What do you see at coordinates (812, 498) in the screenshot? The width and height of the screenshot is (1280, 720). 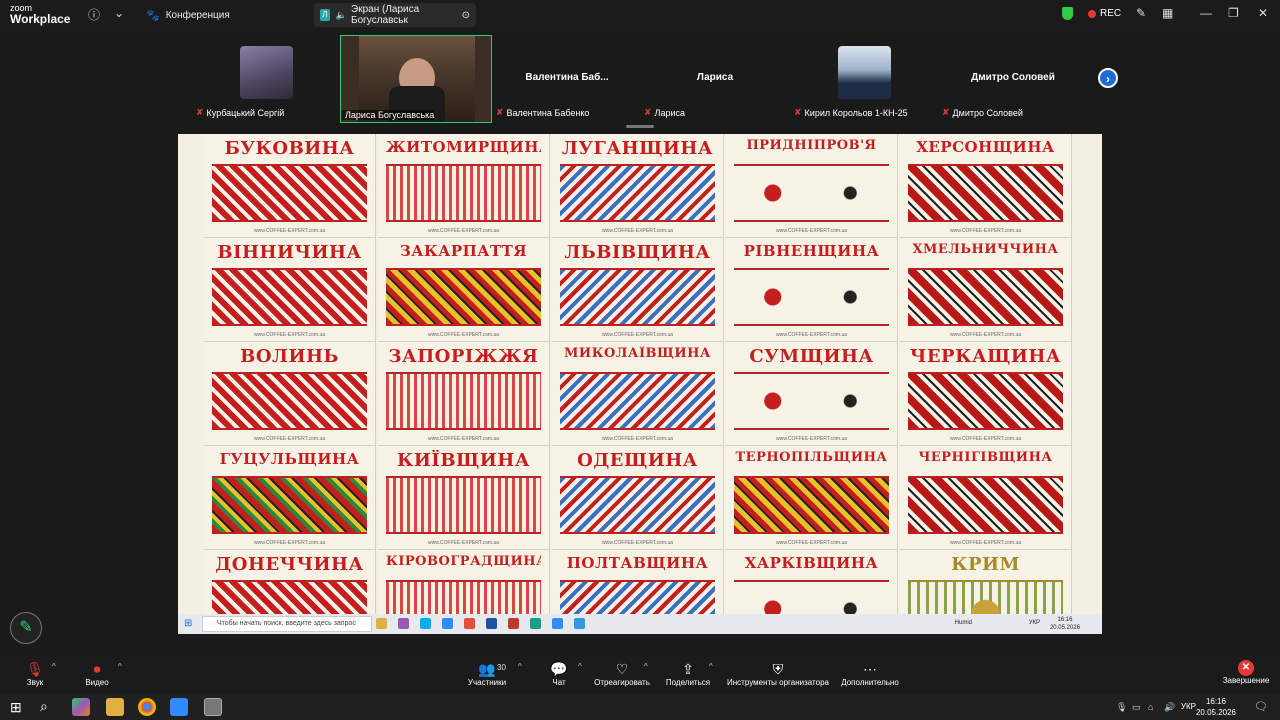 I see `region-cell: ТЕРНОПІЛЬЩИНА www.COFFEE-EXPERT.com.ua` at bounding box center [812, 498].